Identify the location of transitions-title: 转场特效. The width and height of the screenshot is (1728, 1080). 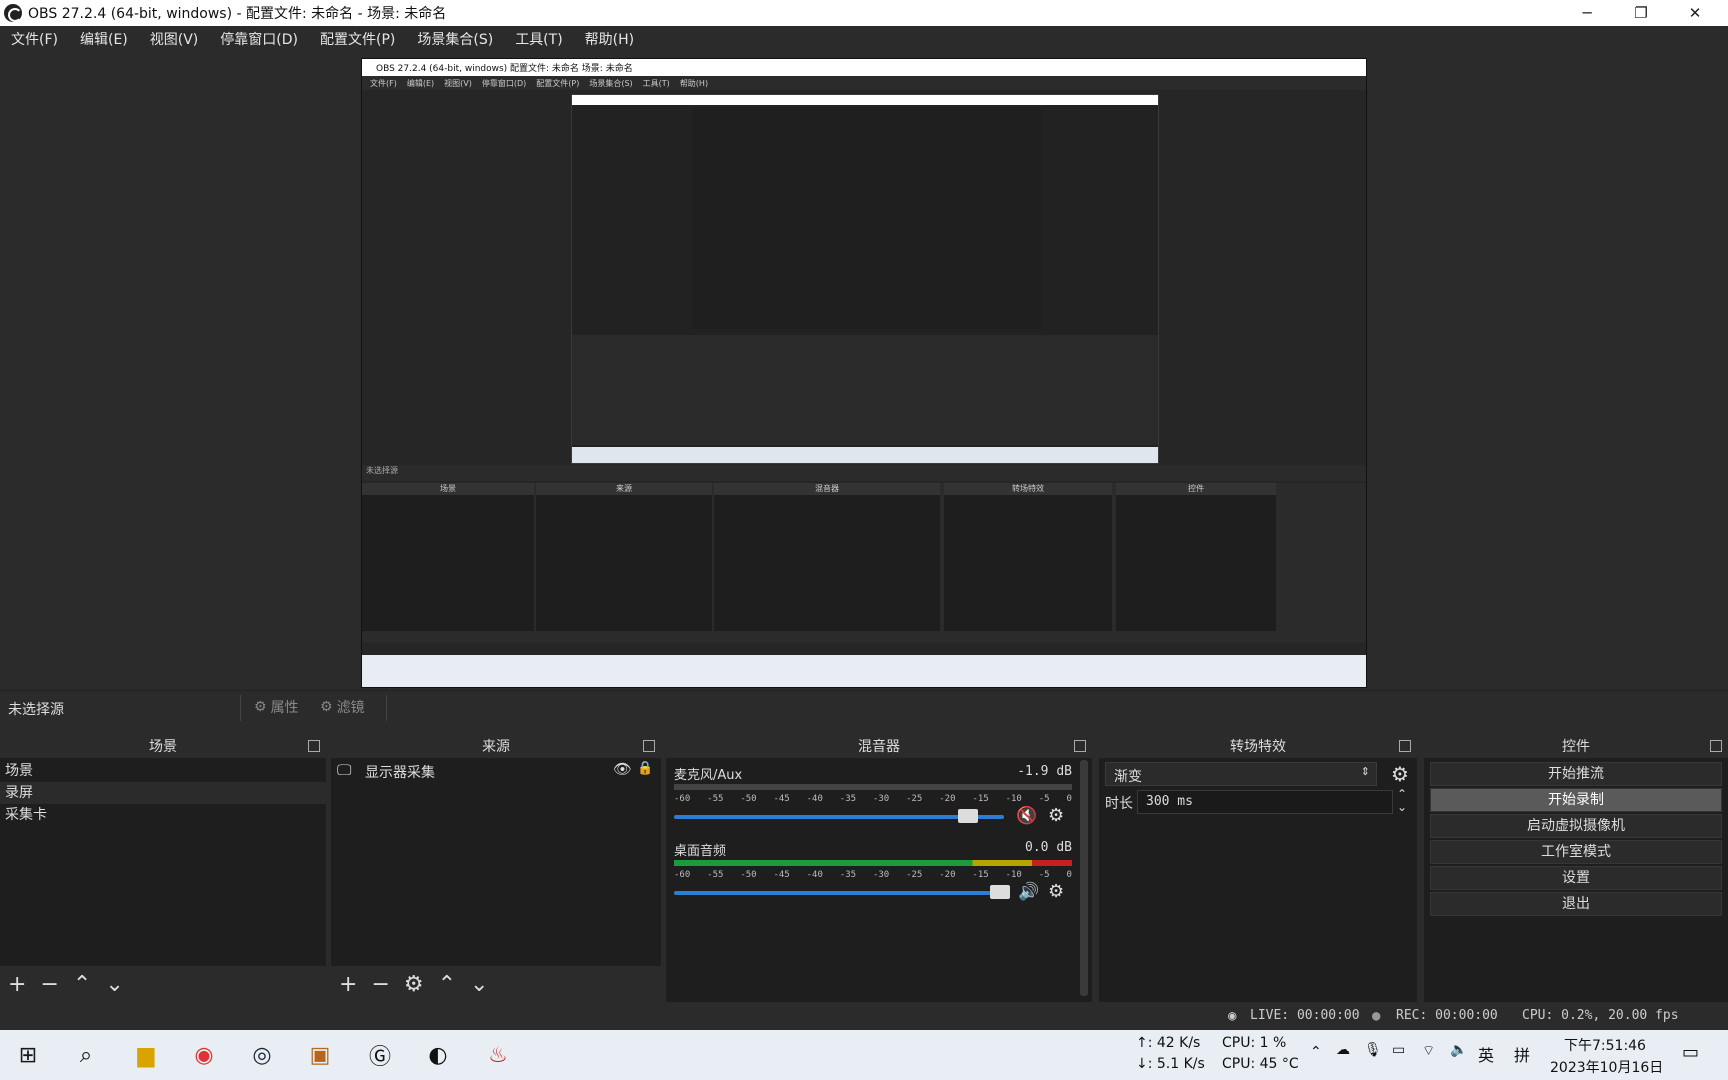
(1258, 747).